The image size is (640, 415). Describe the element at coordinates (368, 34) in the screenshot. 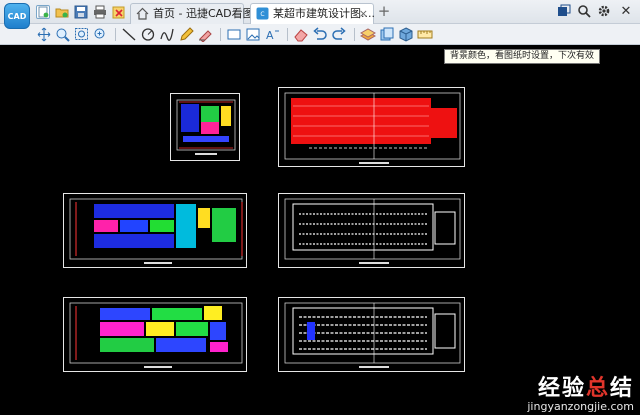

I see `layer-icon` at that location.